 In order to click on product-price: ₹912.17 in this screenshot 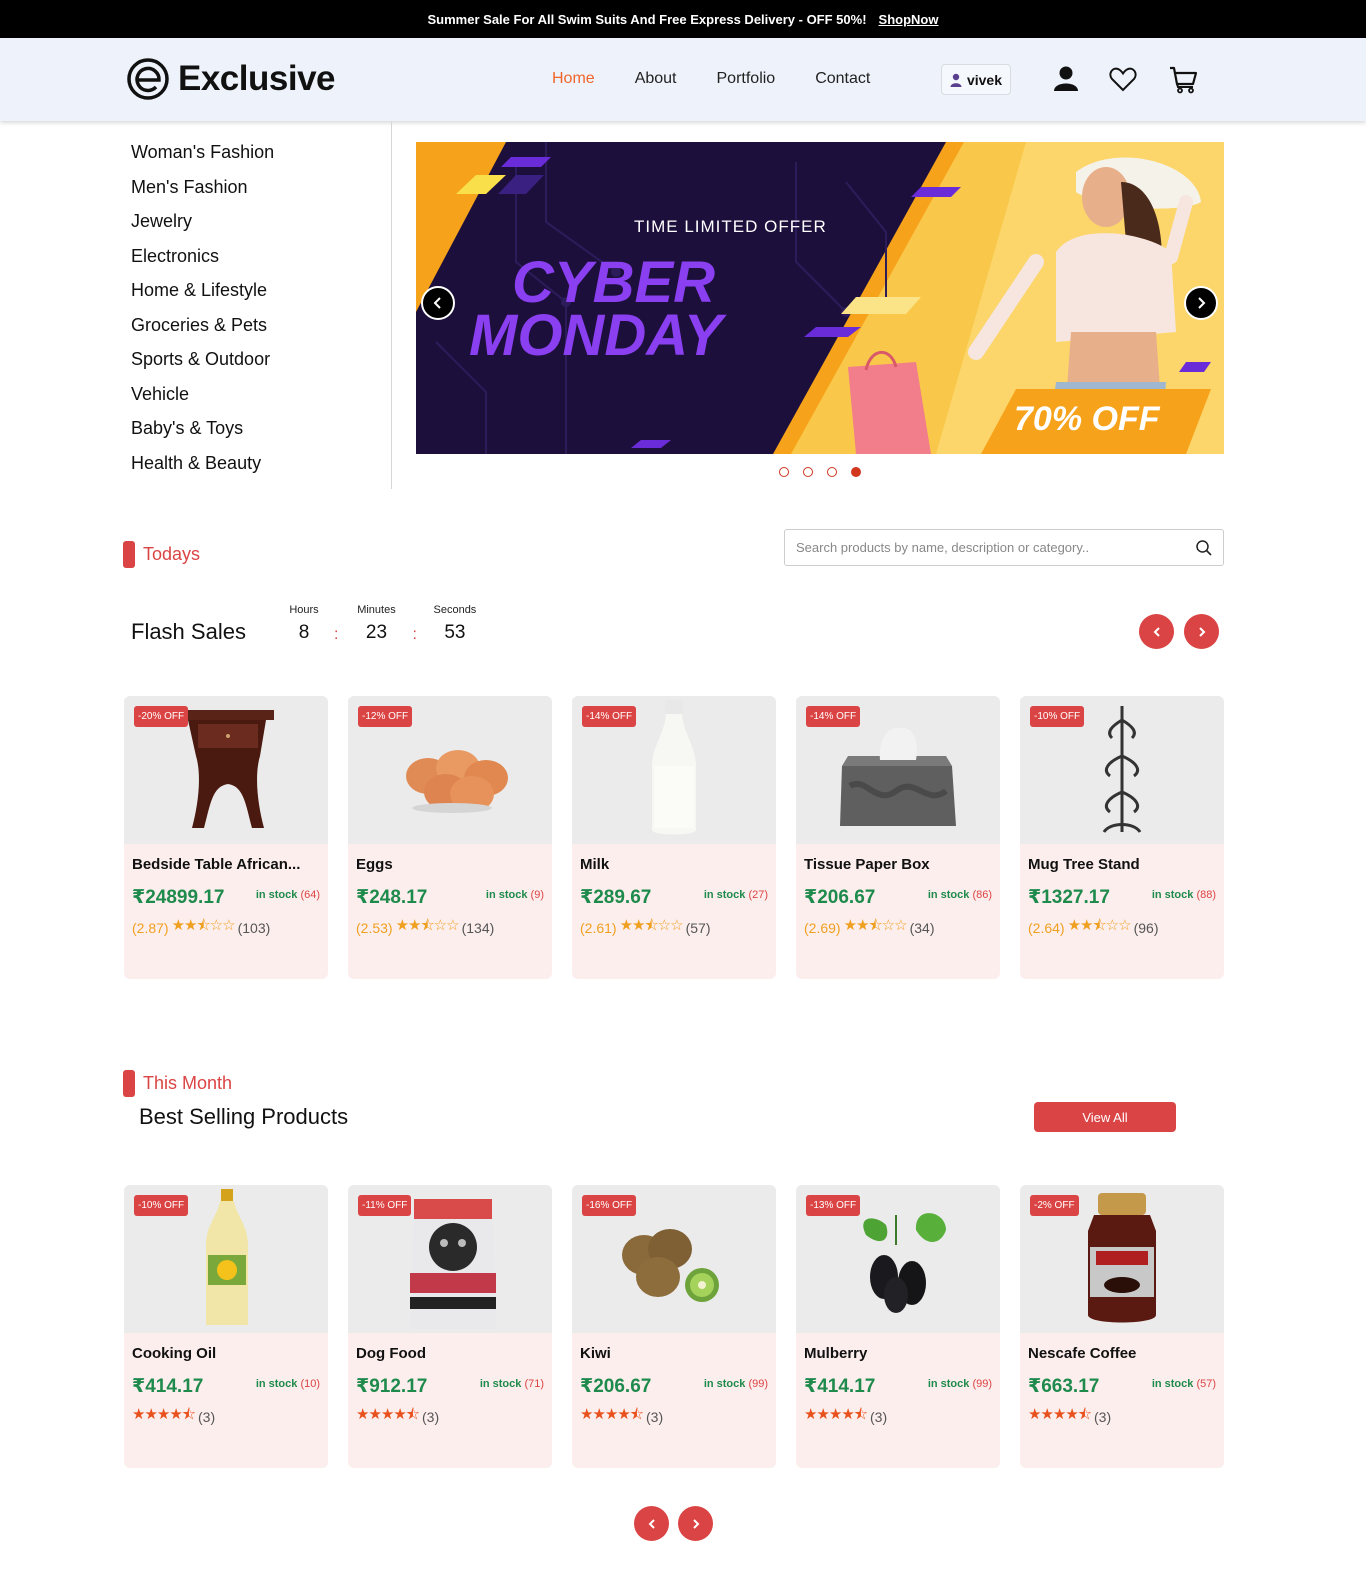, I will do `click(392, 1386)`.